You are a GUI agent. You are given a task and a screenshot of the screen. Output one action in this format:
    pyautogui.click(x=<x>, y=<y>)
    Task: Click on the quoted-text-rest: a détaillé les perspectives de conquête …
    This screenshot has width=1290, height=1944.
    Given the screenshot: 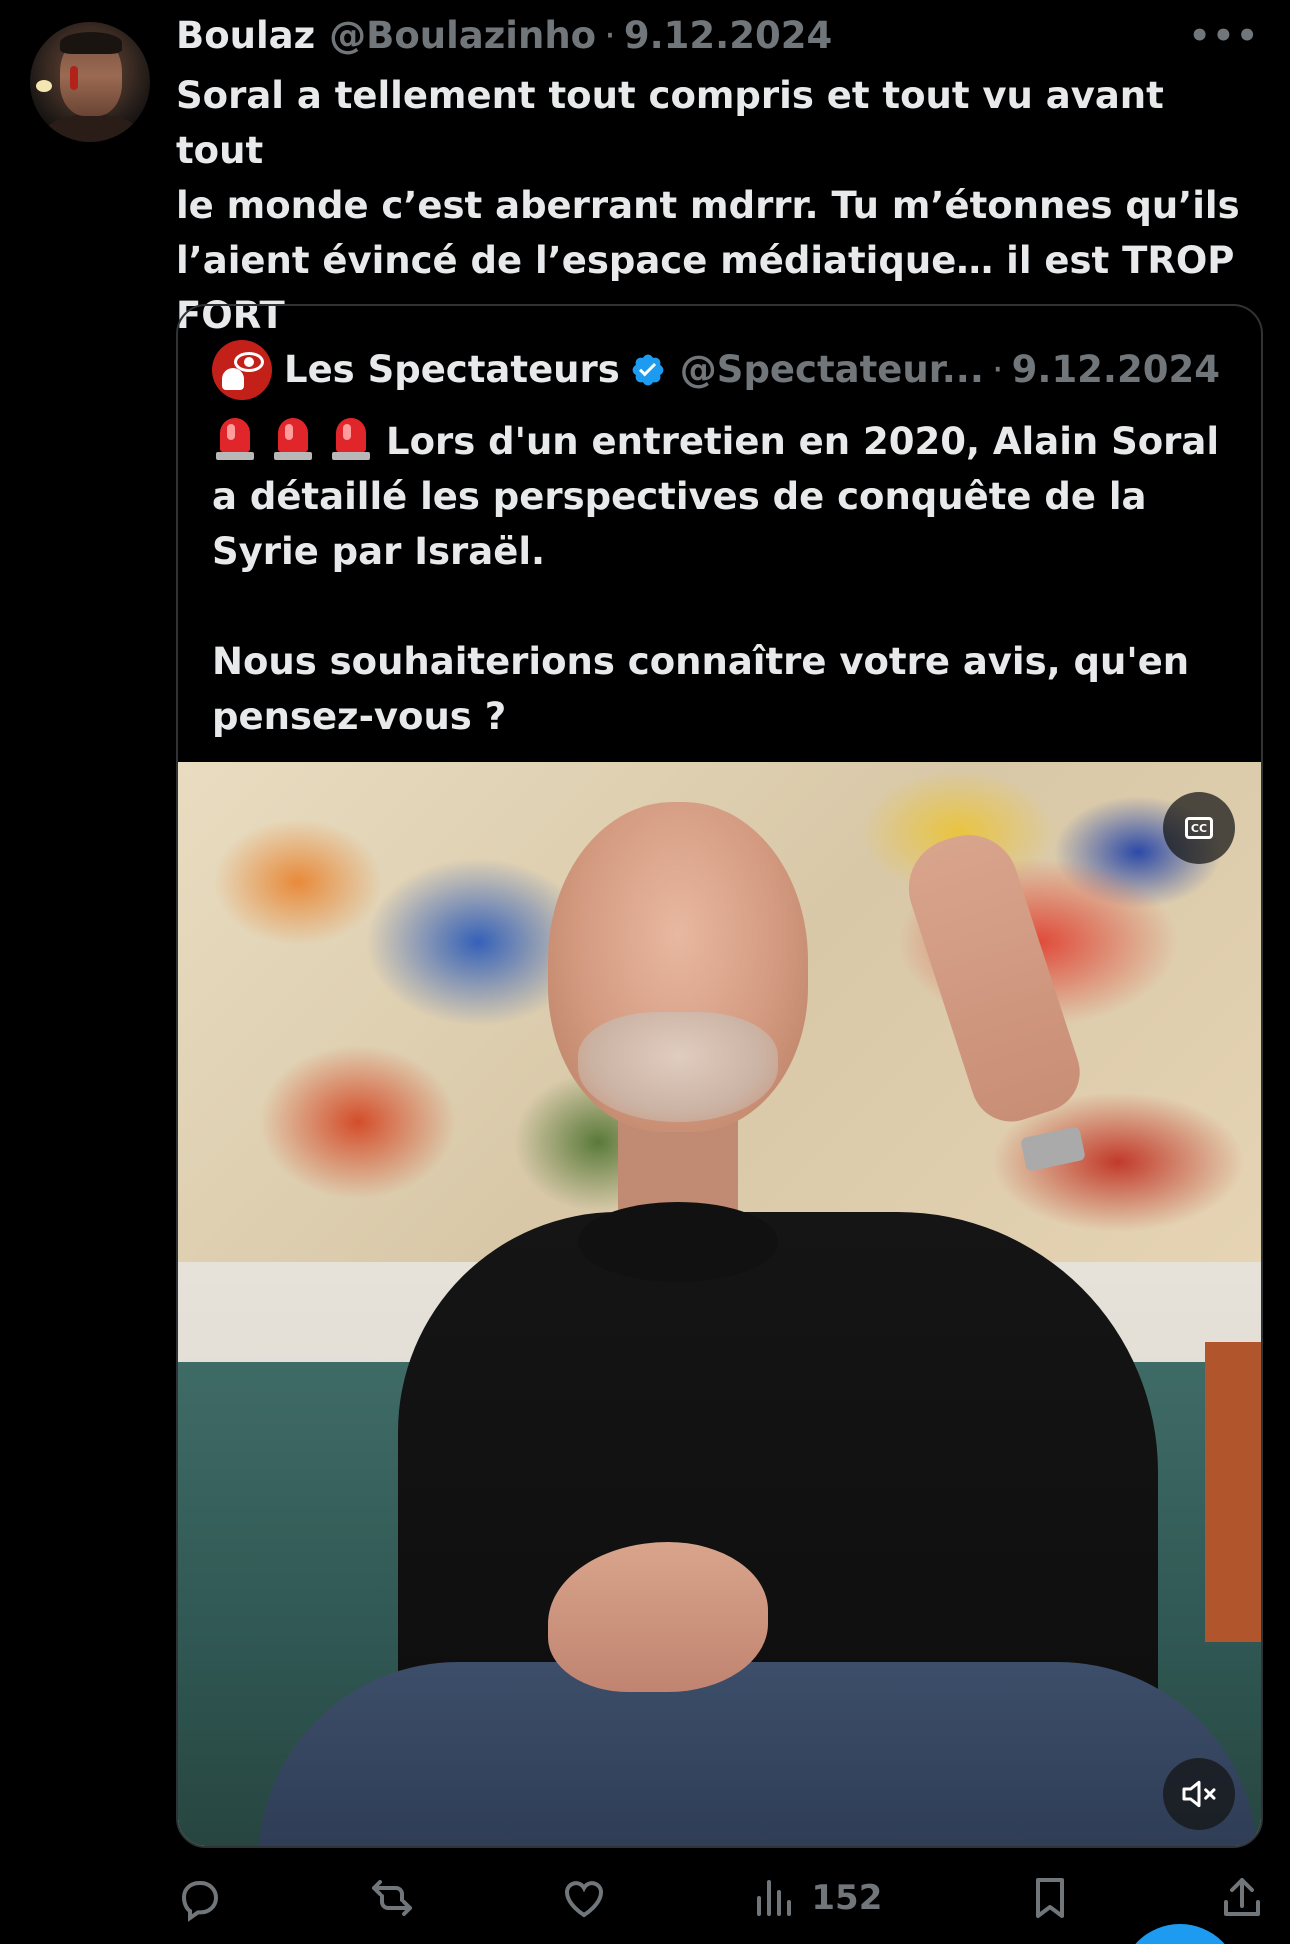 What is the action you would take?
    pyautogui.click(x=701, y=606)
    